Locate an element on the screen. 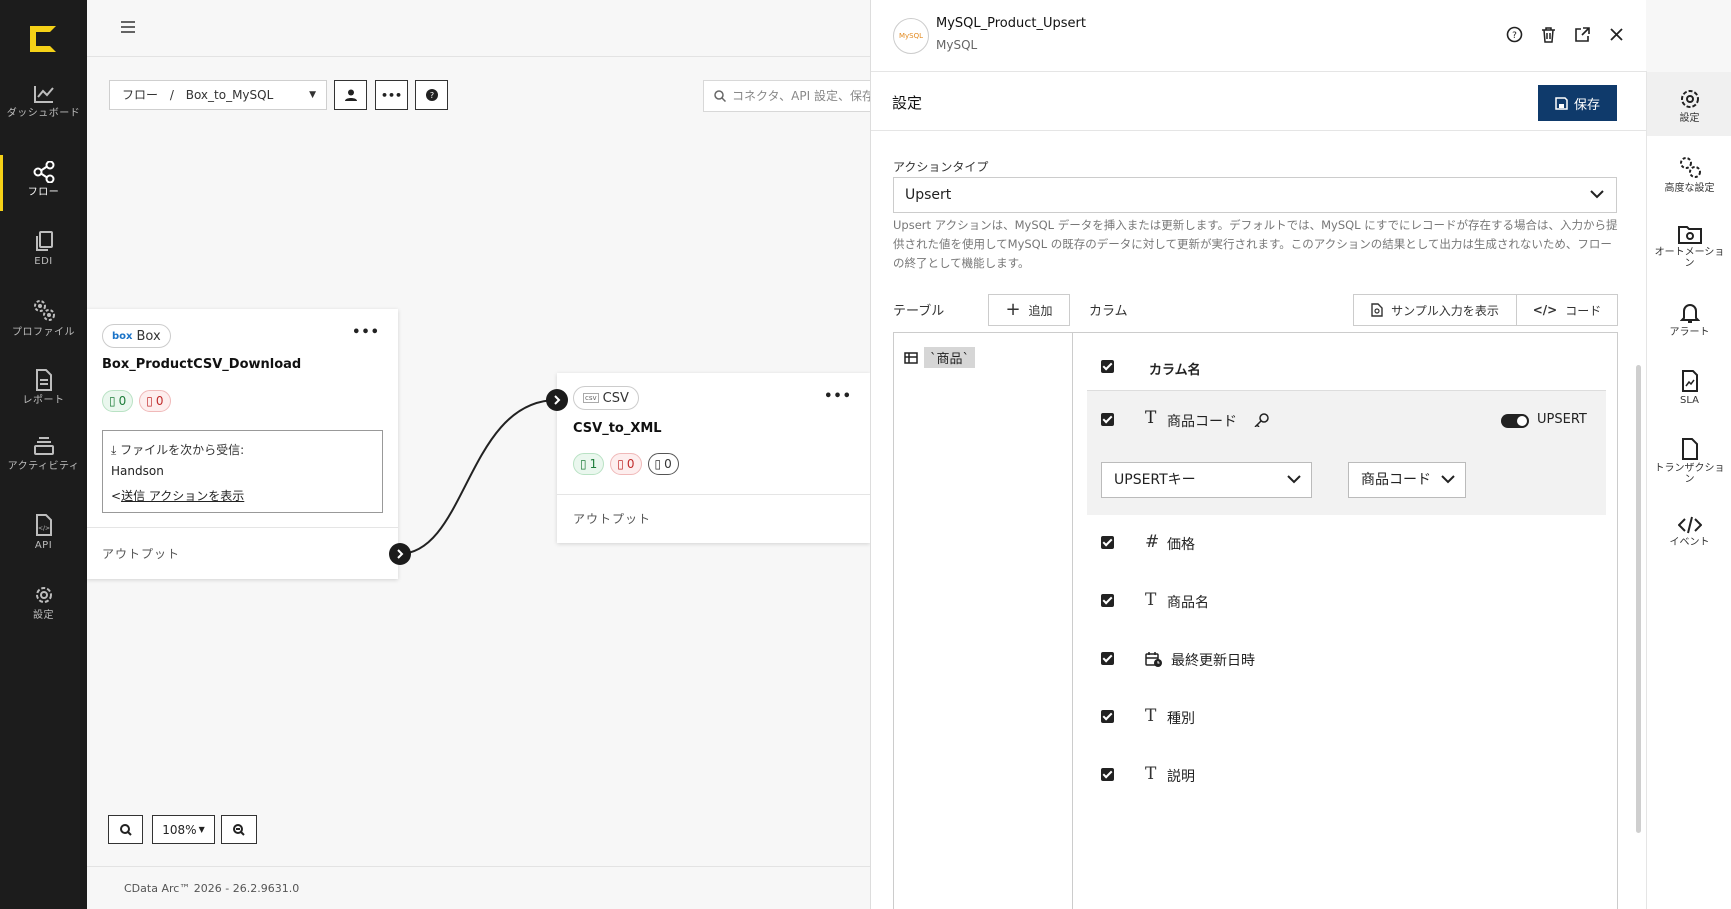 The width and height of the screenshot is (1731, 909). zoom-in-button is located at coordinates (125, 829).